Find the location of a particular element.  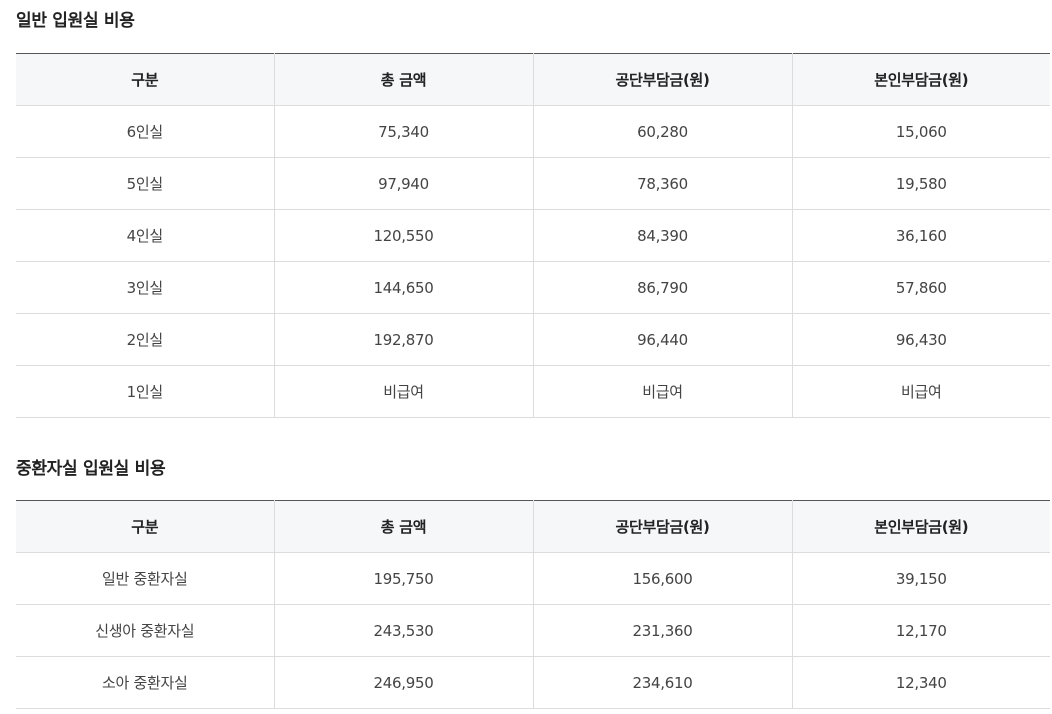

cell-patient-share: 12,170 is located at coordinates (920, 630).